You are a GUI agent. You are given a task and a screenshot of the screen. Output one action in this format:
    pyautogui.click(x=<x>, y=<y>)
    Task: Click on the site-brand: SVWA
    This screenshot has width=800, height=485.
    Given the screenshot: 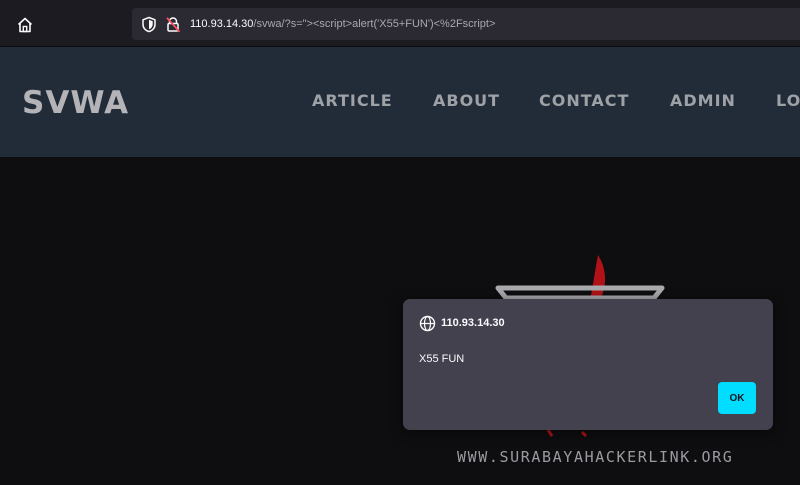 What is the action you would take?
    pyautogui.click(x=75, y=103)
    